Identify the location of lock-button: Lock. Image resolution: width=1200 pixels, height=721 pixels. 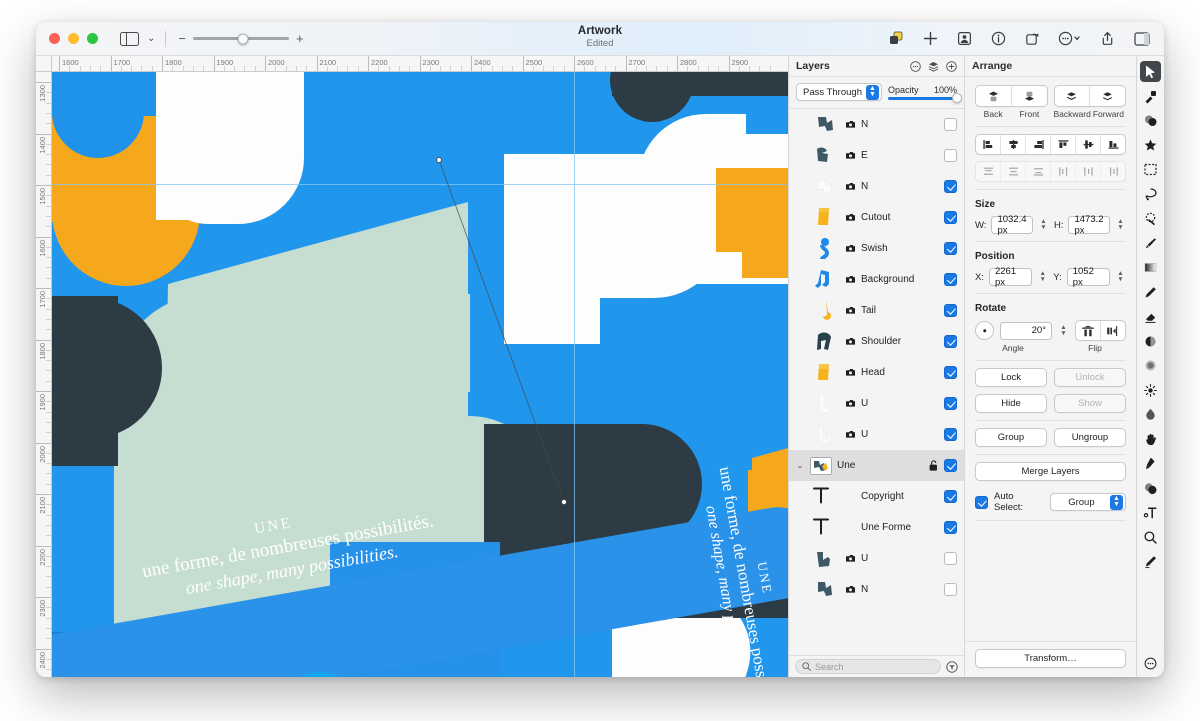
(1011, 377).